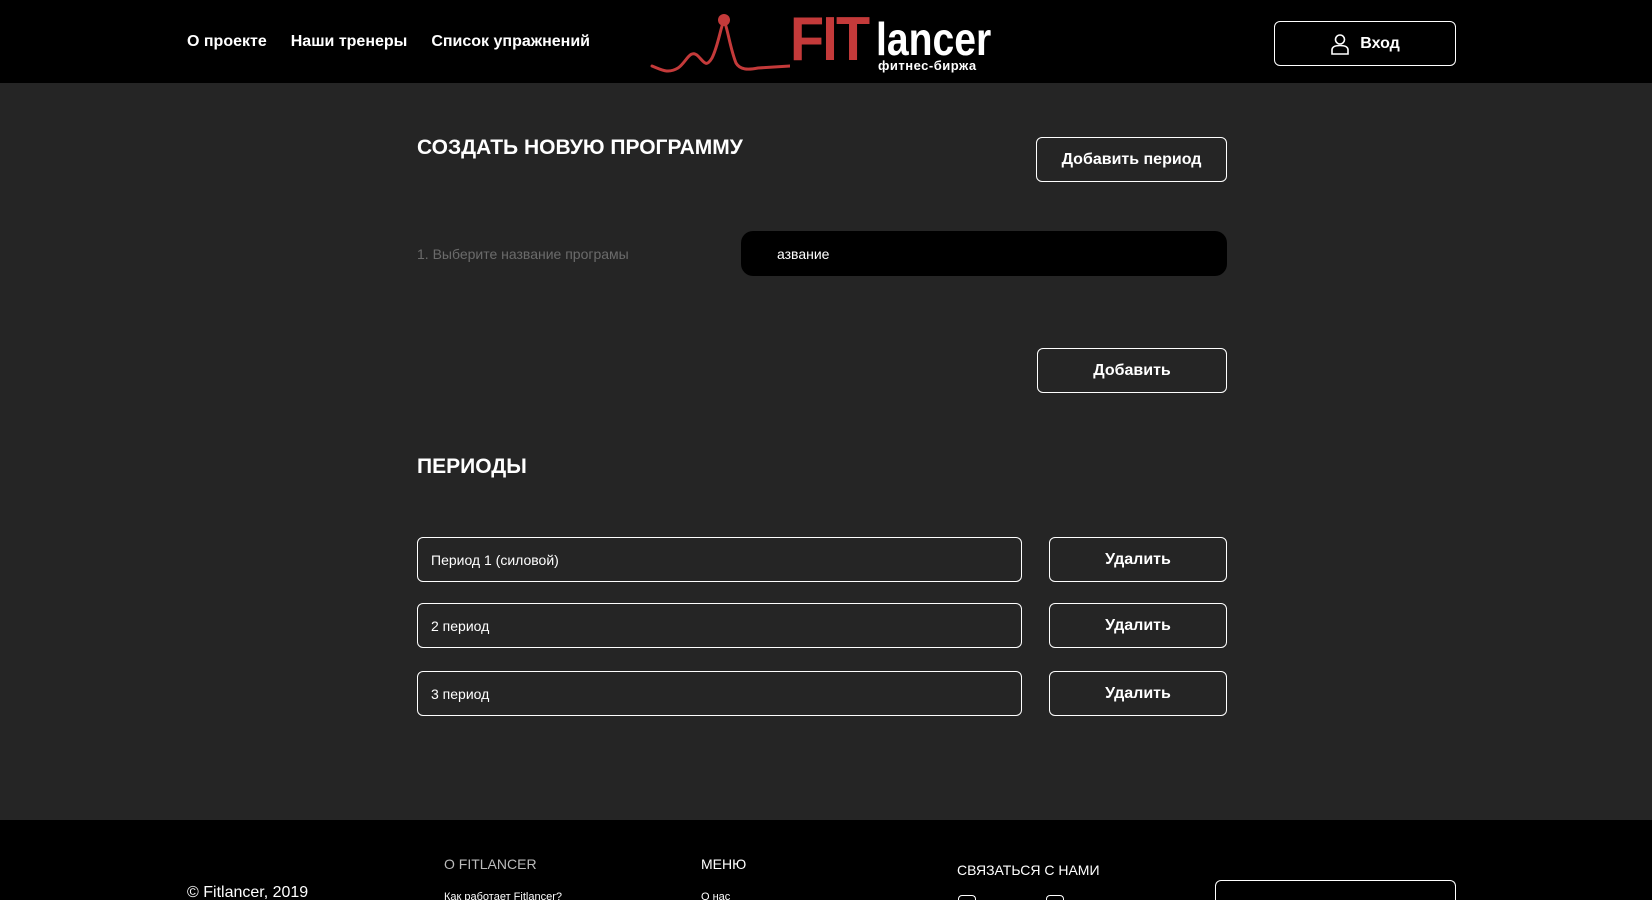 The width and height of the screenshot is (1652, 900). What do you see at coordinates (927, 65) in the screenshot?
I see `logo-subtitle: фитнес-биржа` at bounding box center [927, 65].